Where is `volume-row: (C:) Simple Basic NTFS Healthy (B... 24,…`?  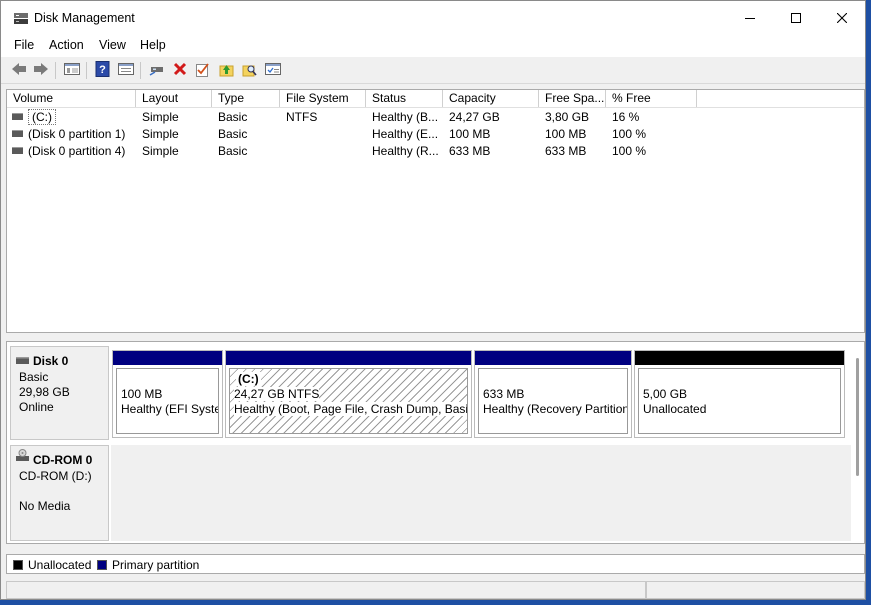
volume-row: (C:) Simple Basic NTFS Healthy (B... 24,… is located at coordinates (435, 117).